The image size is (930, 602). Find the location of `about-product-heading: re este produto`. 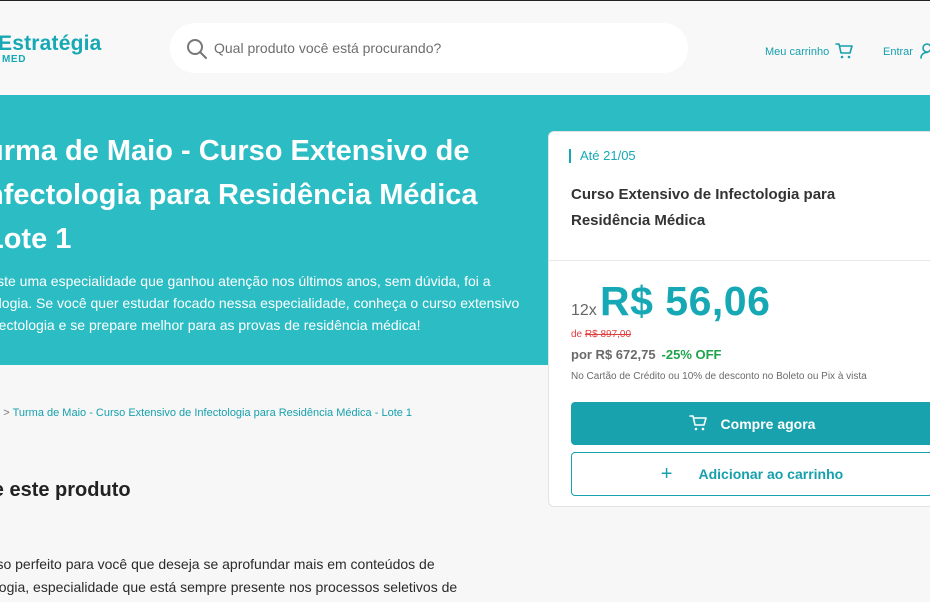

about-product-heading: re este produto is located at coordinates (65, 490).